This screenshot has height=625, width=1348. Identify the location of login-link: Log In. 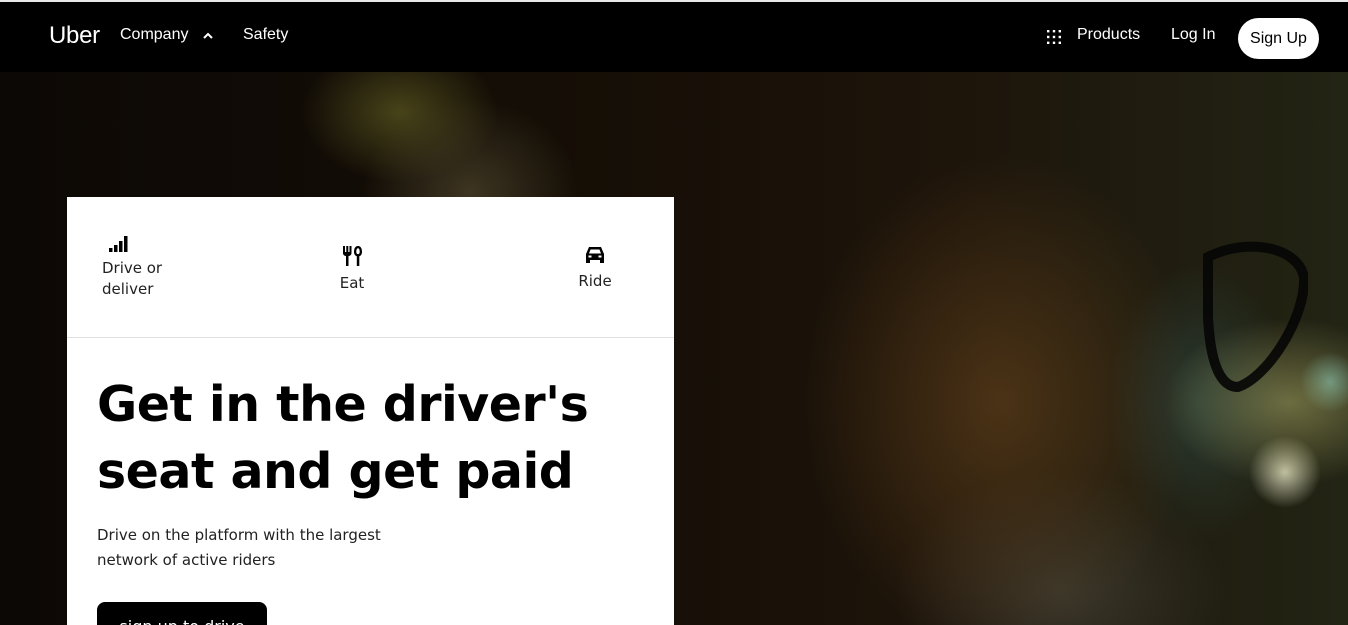
(1193, 35).